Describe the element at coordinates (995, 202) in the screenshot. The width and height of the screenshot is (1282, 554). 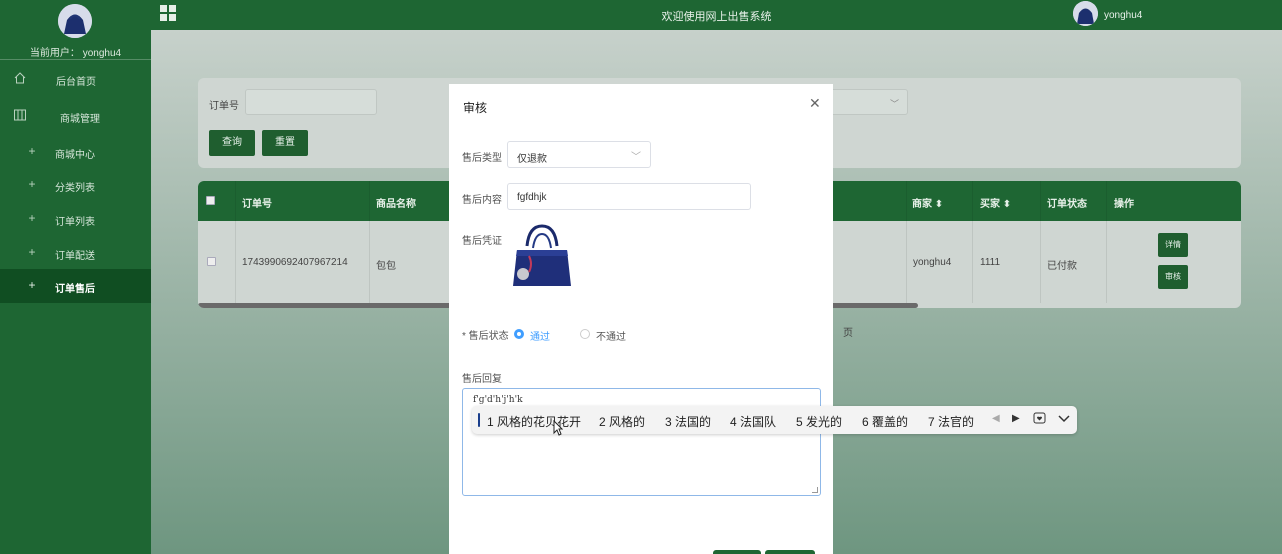
I see `col-buyer: 买家 ⬍` at that location.